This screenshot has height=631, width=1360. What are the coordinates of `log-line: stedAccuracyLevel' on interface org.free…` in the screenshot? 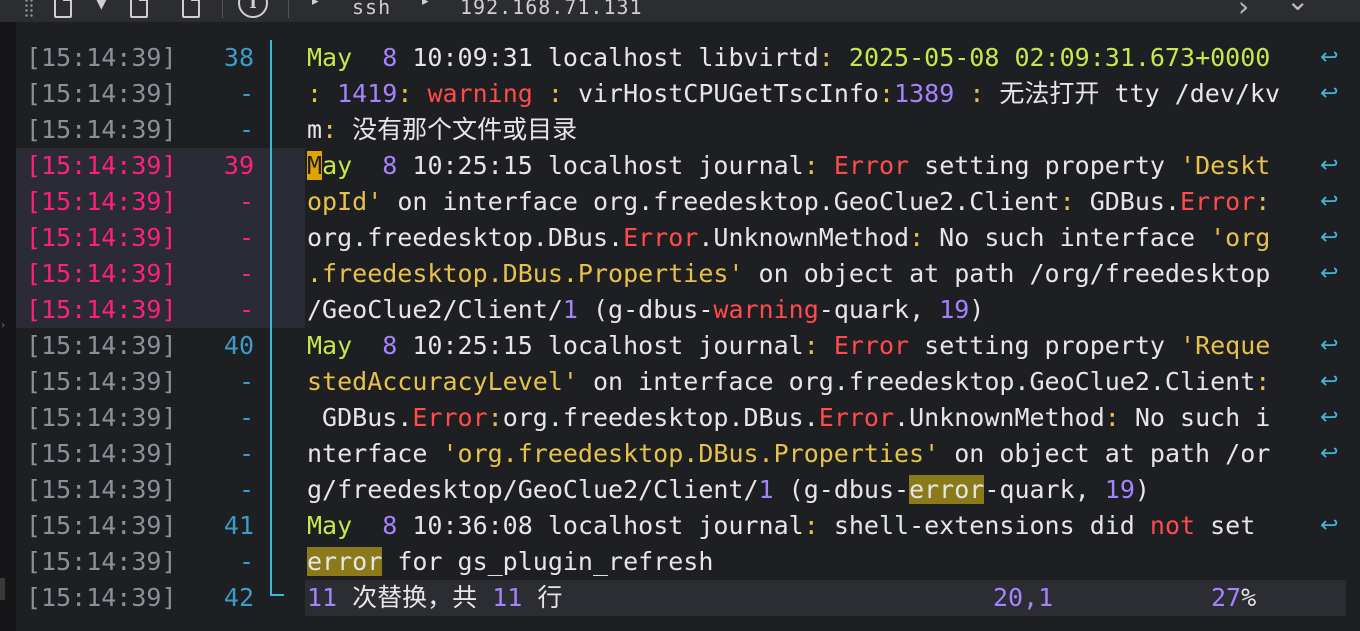 It's located at (807, 382).